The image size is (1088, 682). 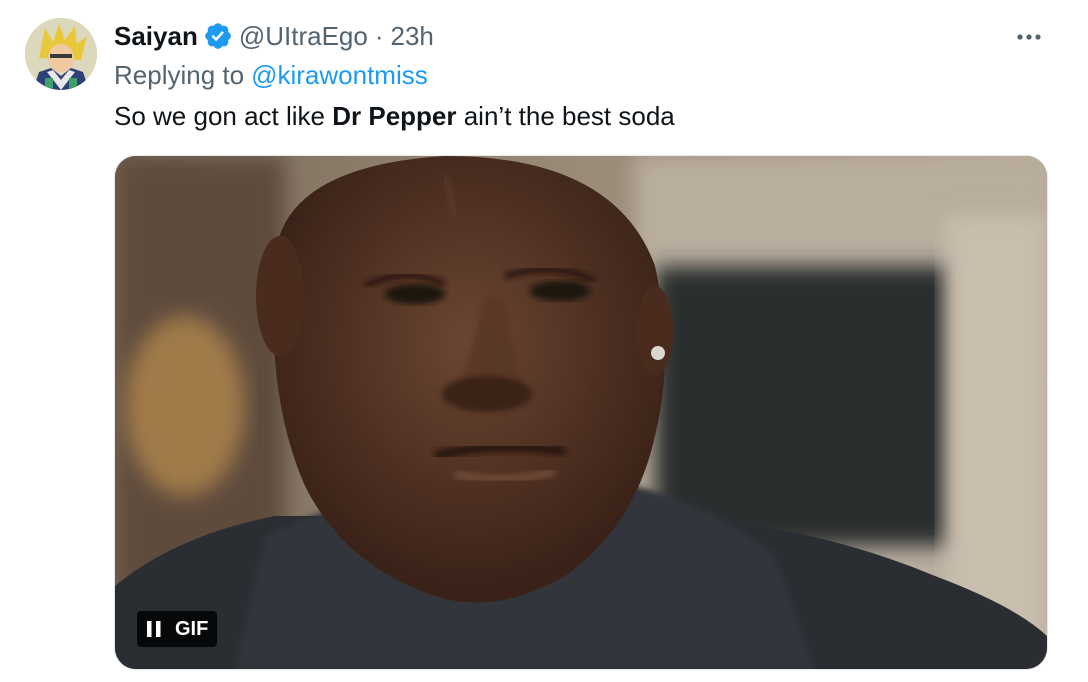 I want to click on tweet-text-before: So we gon act like, so click(x=223, y=115).